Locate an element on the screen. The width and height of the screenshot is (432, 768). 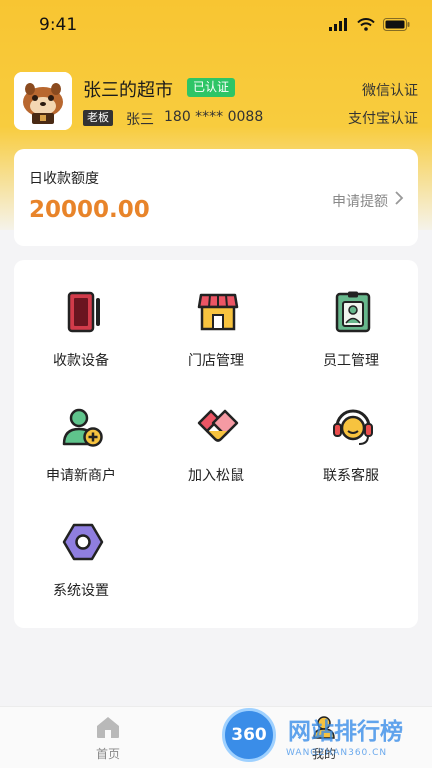
menu-item-label: 申请新商户 is located at coordinates (81, 476).